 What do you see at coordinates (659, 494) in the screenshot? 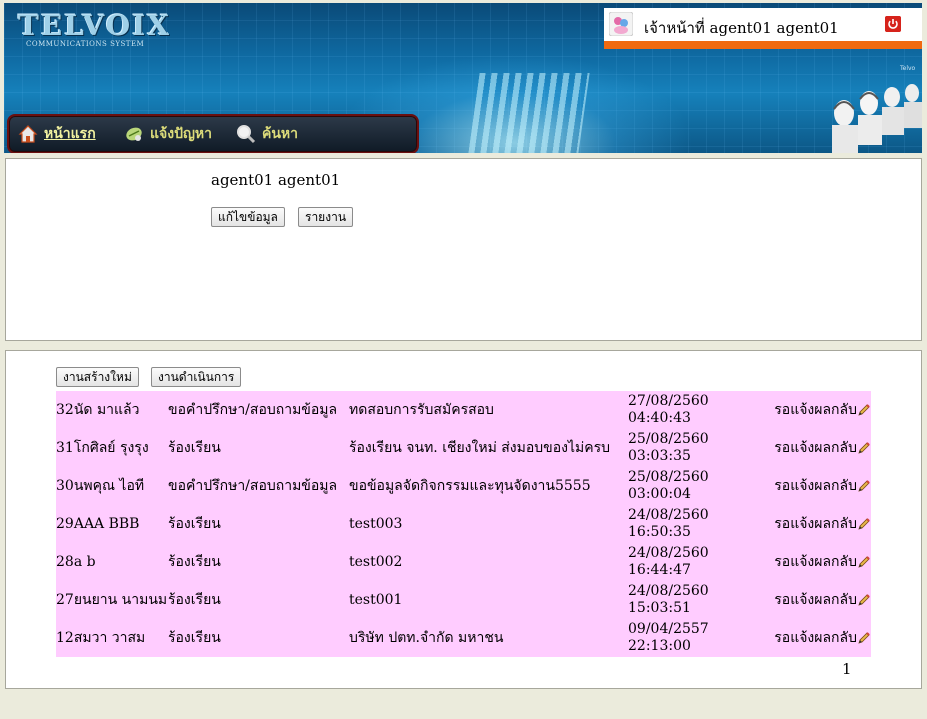
I see `row-time: 03:00:04` at bounding box center [659, 494].